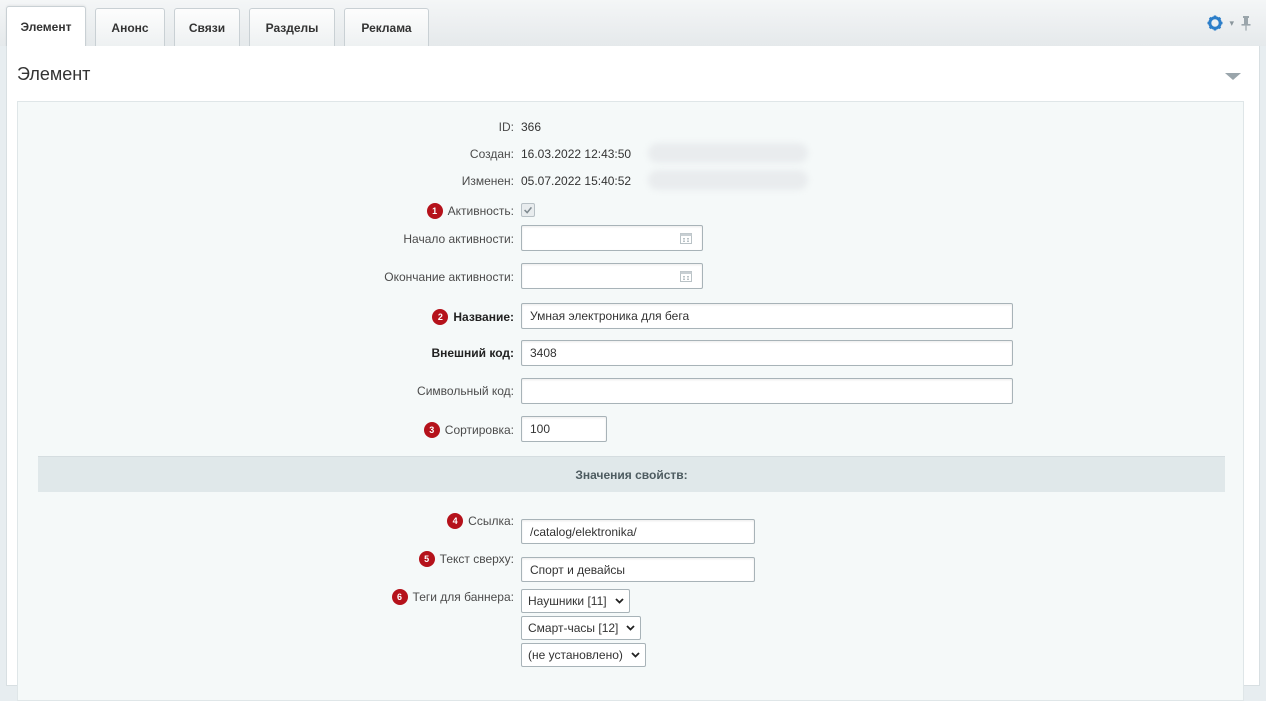 This screenshot has width=1266, height=701. I want to click on banner-tag-select-2: Смарт-часы [12], so click(581, 628).